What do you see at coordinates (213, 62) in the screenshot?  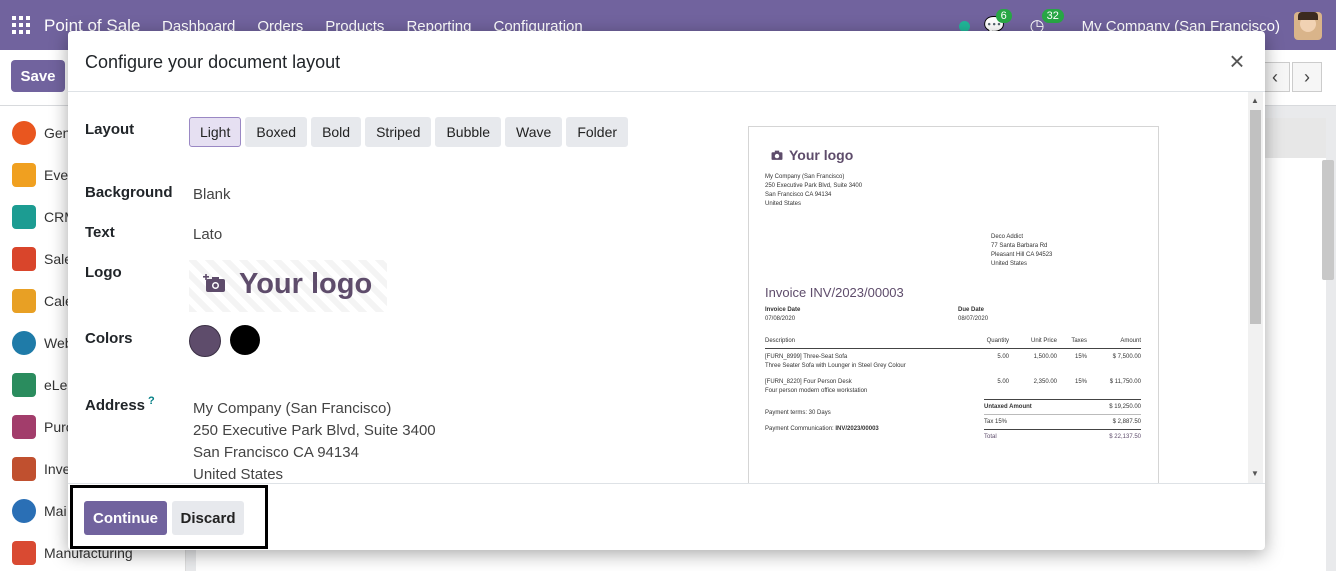 I see `dialog-title: Configure your document layout` at bounding box center [213, 62].